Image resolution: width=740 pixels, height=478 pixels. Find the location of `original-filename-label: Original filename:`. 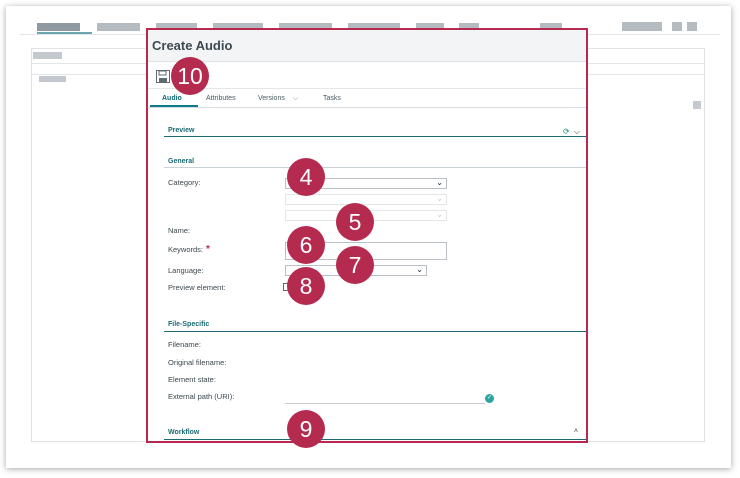

original-filename-label: Original filename: is located at coordinates (197, 362).